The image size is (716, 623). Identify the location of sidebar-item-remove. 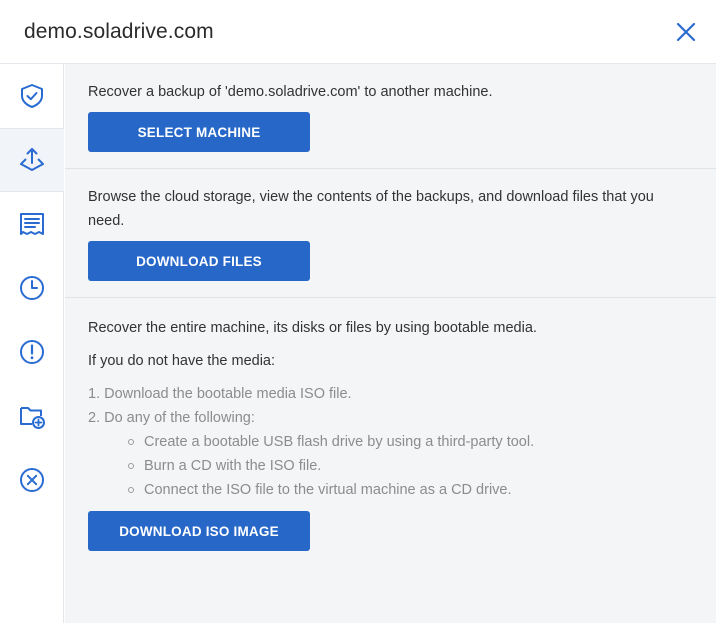
(32, 480).